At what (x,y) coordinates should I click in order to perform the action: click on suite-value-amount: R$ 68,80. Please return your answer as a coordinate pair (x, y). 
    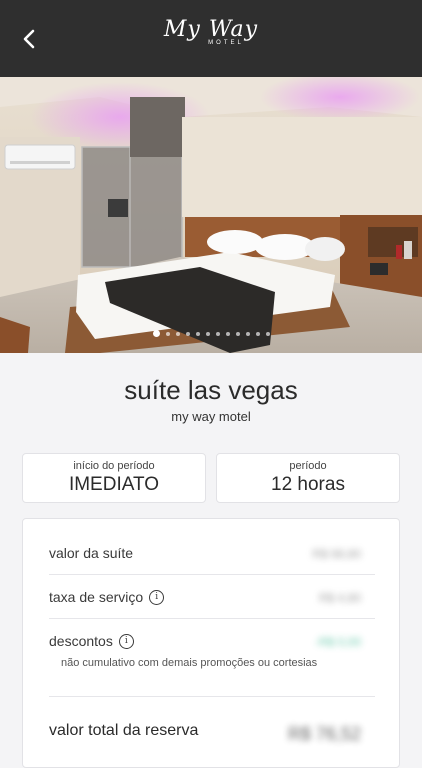
    Looking at the image, I should click on (336, 554).